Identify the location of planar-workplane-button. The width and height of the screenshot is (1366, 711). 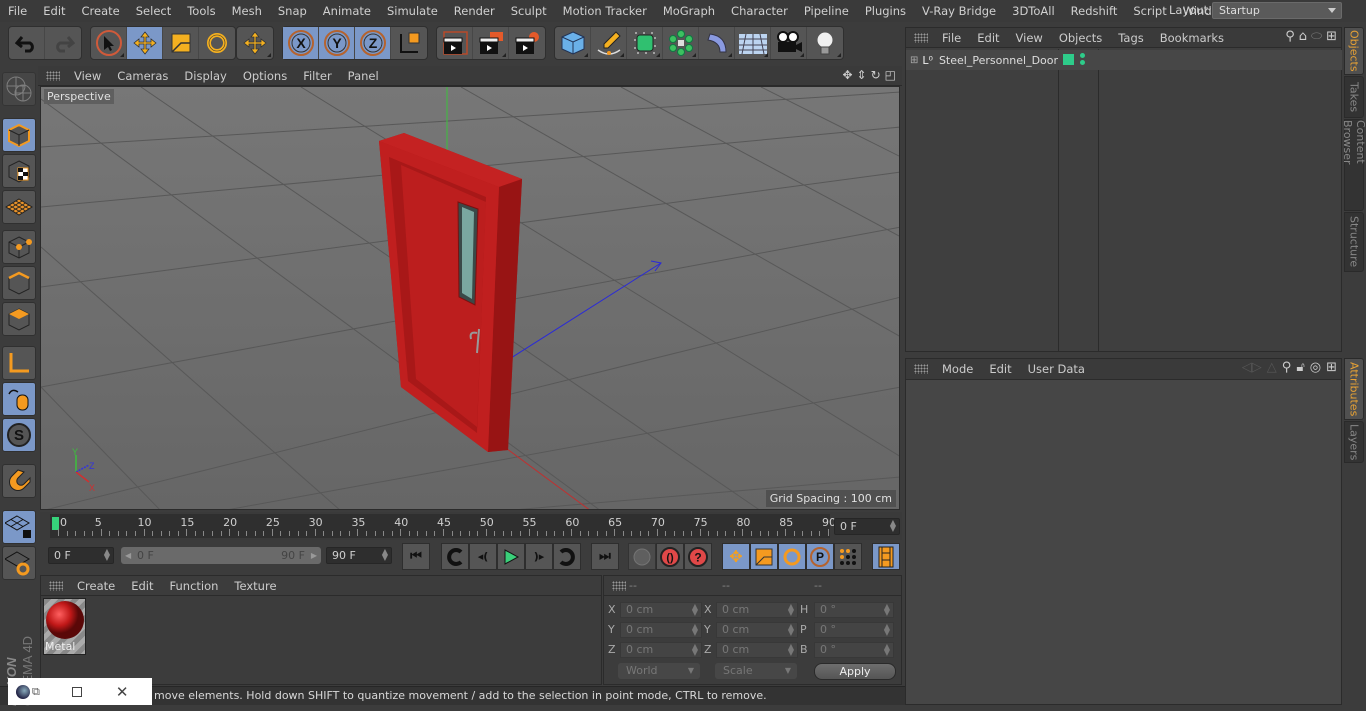
(19, 563).